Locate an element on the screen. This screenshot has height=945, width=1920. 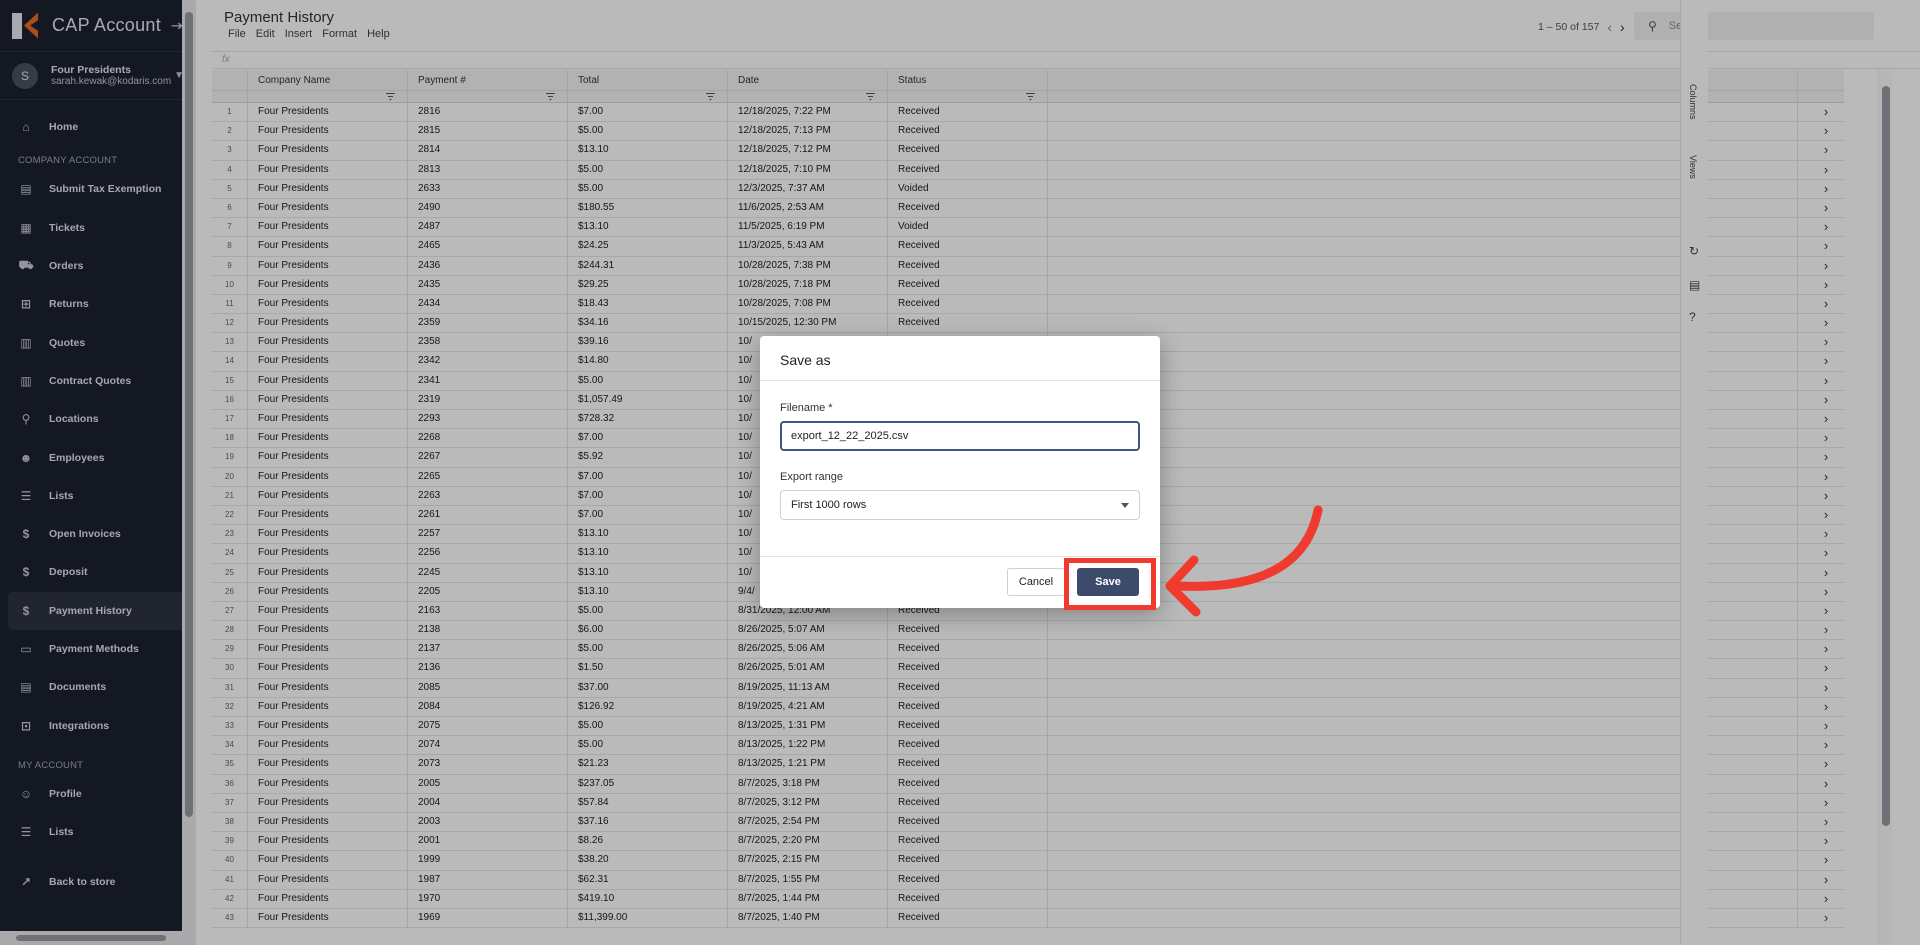
annotation-arrow-icon is located at coordinates (1244, 561).